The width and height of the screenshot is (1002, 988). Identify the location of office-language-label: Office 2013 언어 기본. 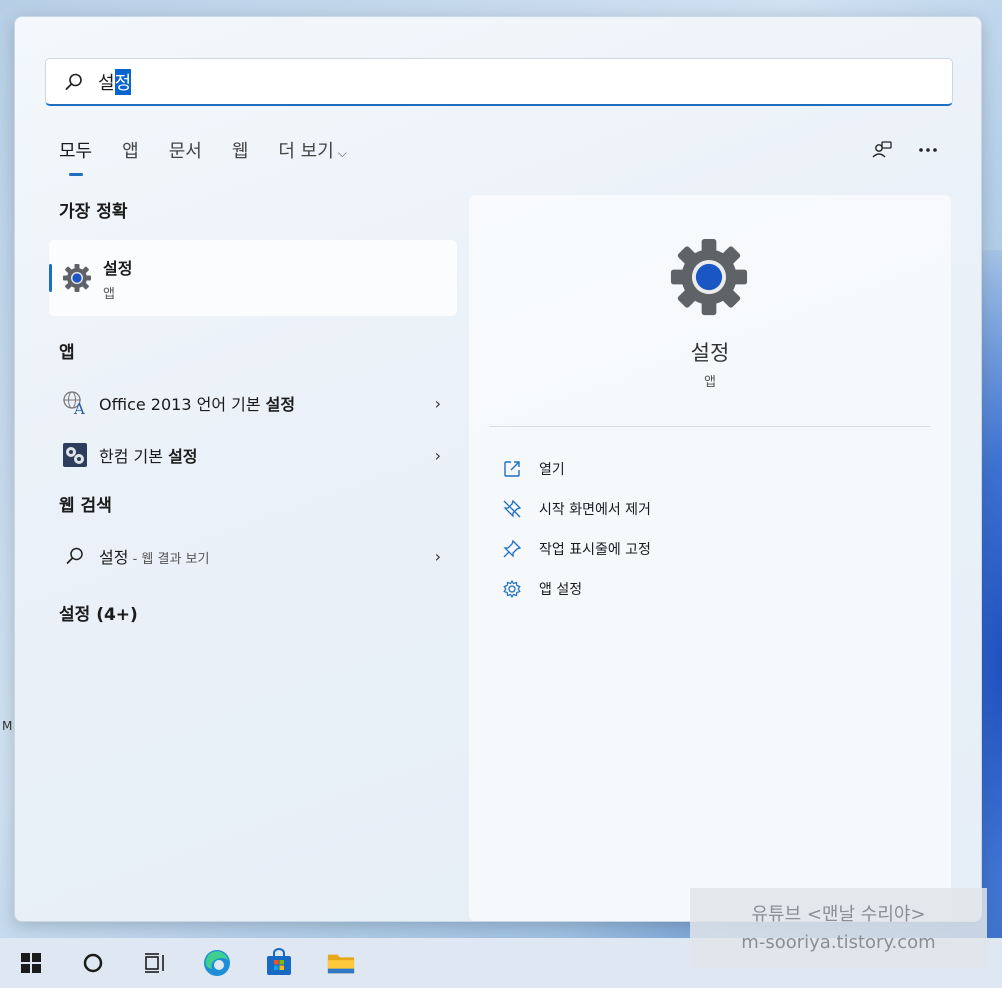
(182, 404).